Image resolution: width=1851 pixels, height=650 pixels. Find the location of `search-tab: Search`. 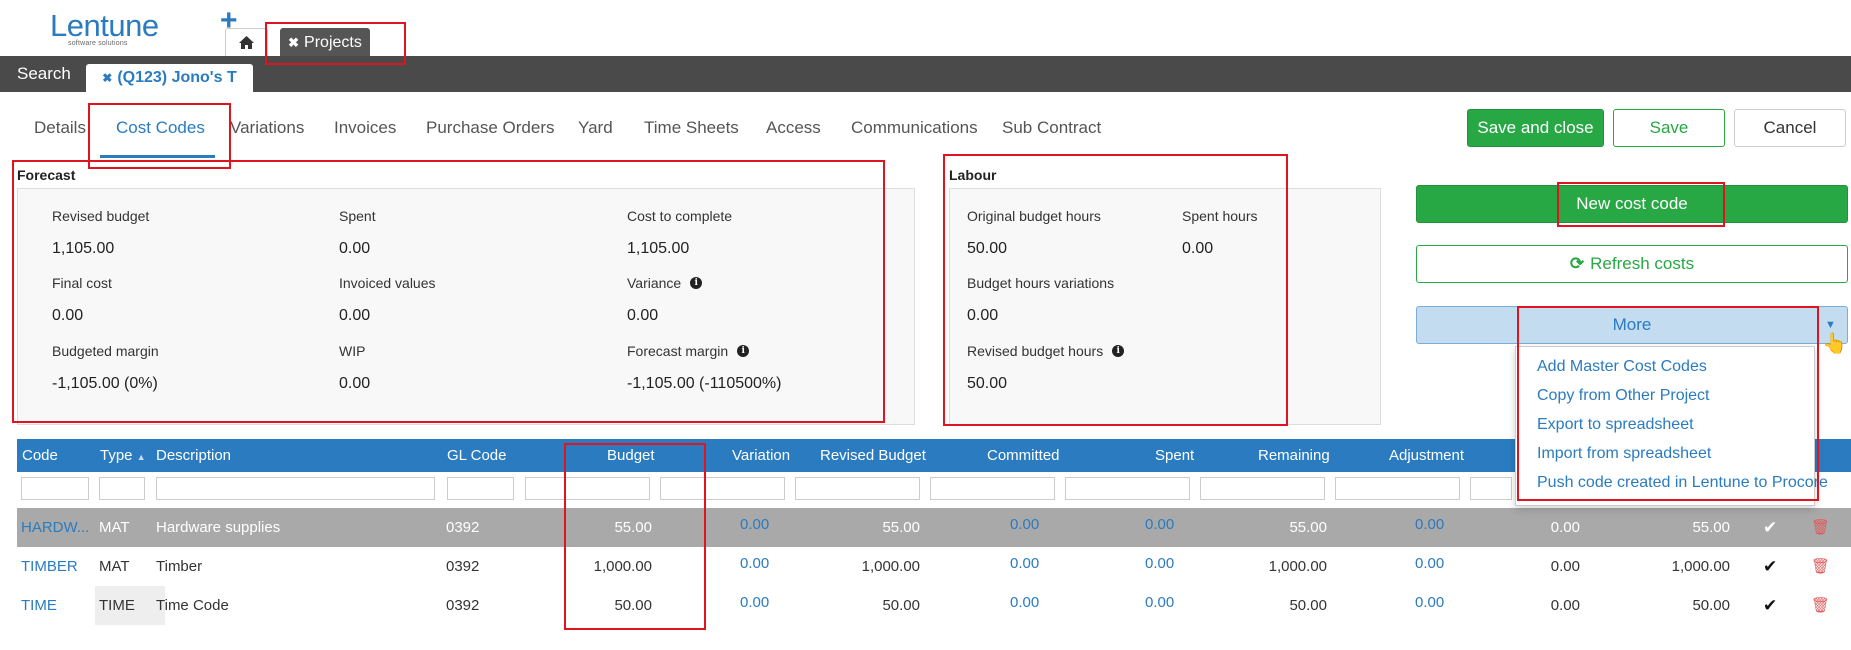

search-tab: Search is located at coordinates (44, 74).